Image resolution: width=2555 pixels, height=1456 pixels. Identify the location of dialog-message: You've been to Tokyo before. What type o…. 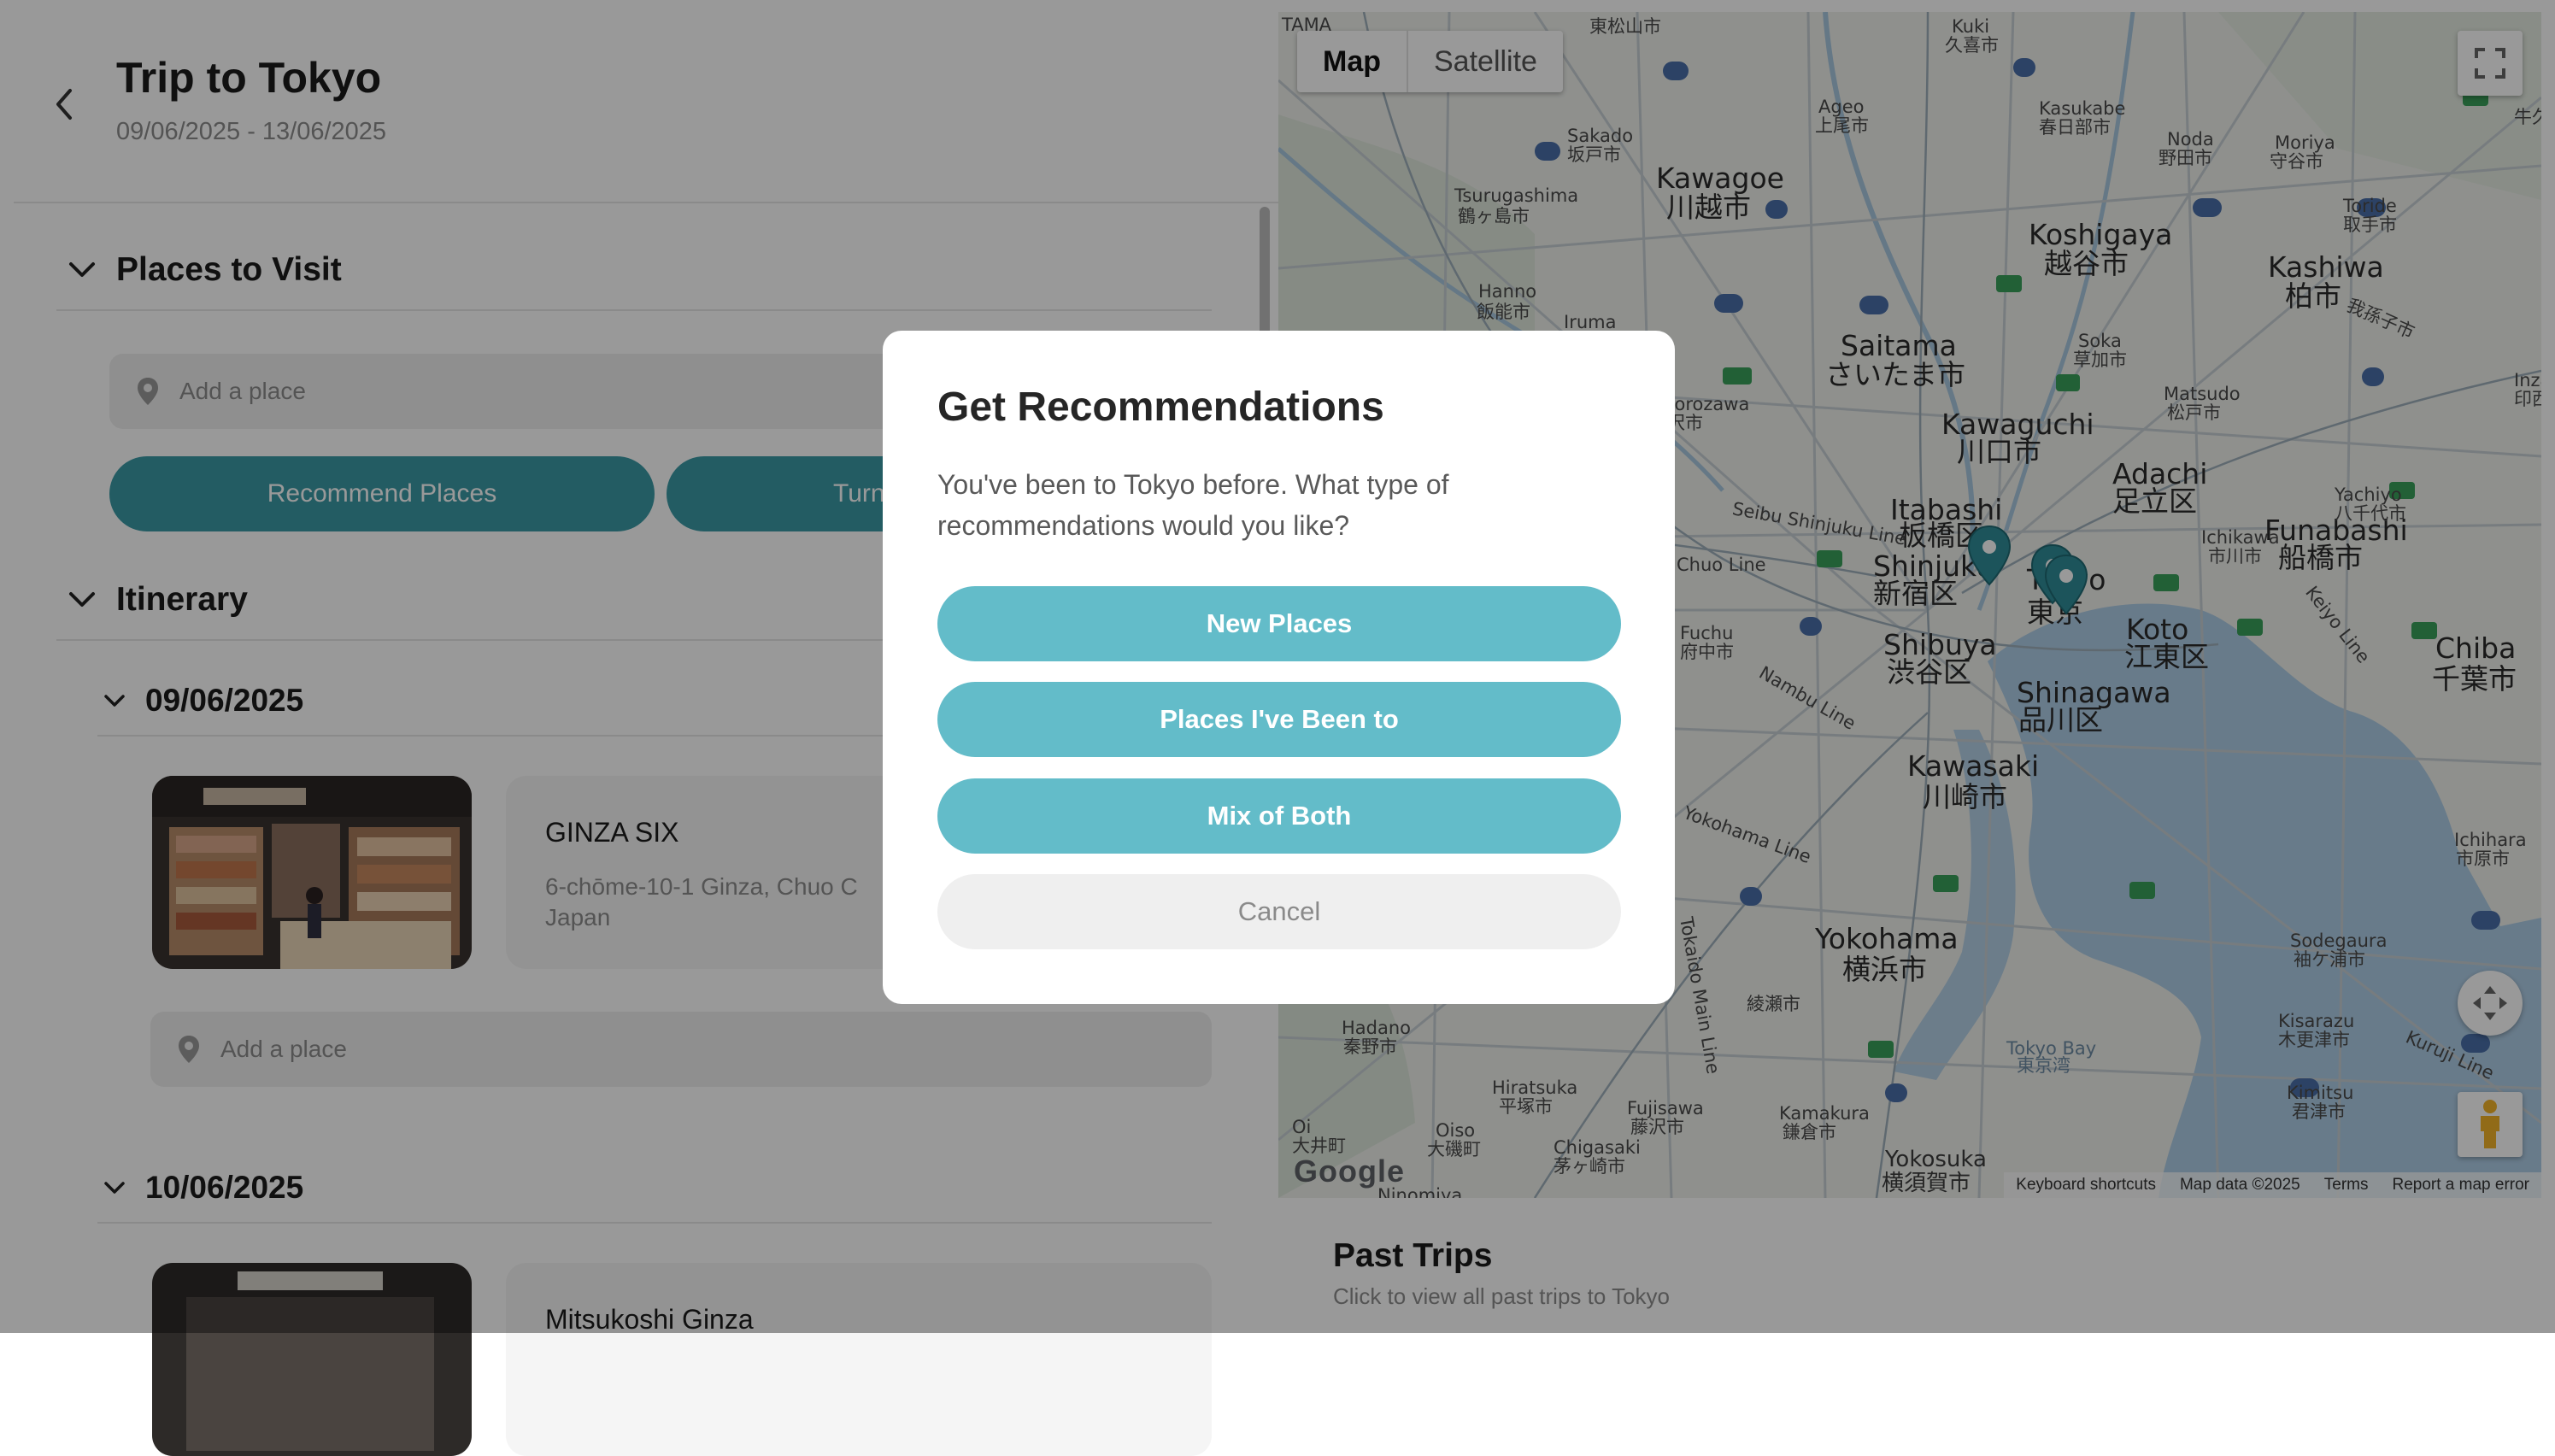
(1193, 505).